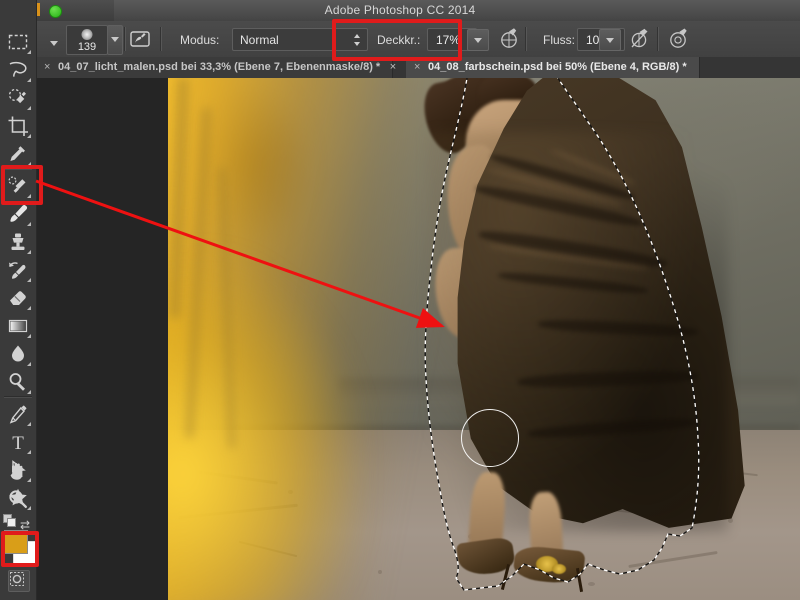 The image size is (800, 600). Describe the element at coordinates (559, 40) in the screenshot. I see `flow-label: Fluss:` at that location.